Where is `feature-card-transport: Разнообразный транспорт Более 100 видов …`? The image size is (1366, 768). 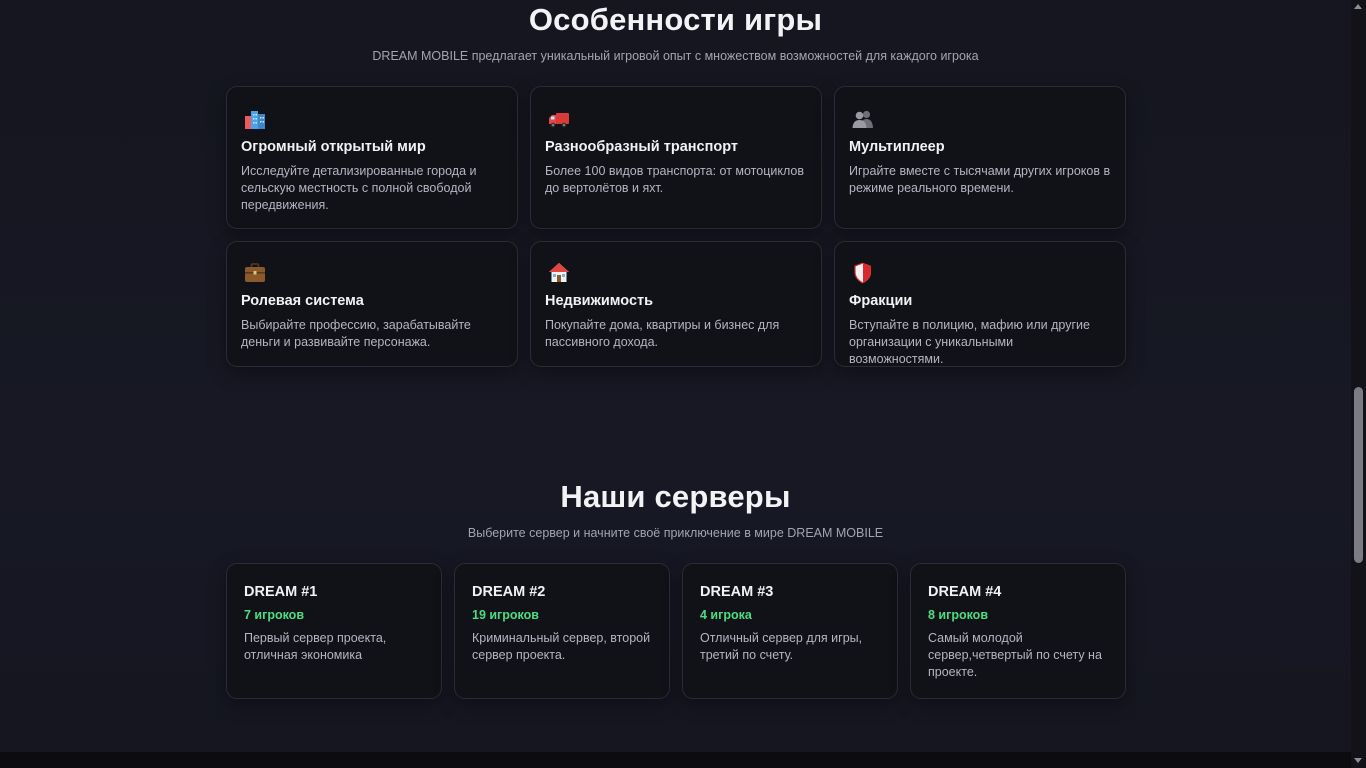
feature-card-transport: Разнообразный транспорт Более 100 видов … is located at coordinates (676, 157).